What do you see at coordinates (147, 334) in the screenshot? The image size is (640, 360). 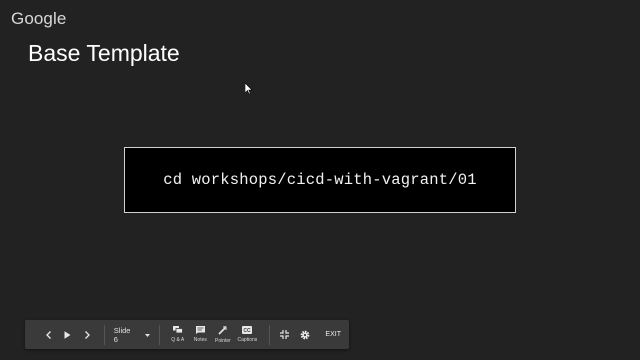 I see `caret-down-icon` at bounding box center [147, 334].